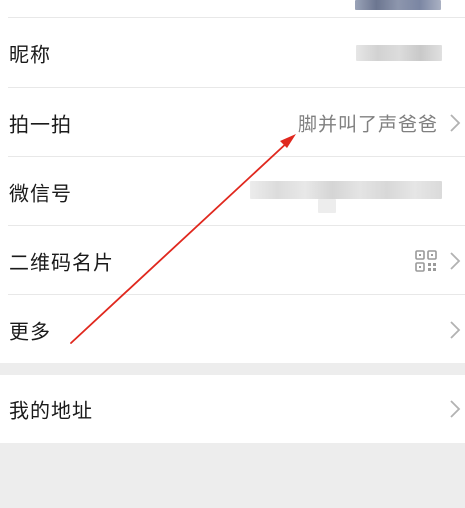 The image size is (465, 508). I want to click on nickname-value-blurred, so click(399, 53).